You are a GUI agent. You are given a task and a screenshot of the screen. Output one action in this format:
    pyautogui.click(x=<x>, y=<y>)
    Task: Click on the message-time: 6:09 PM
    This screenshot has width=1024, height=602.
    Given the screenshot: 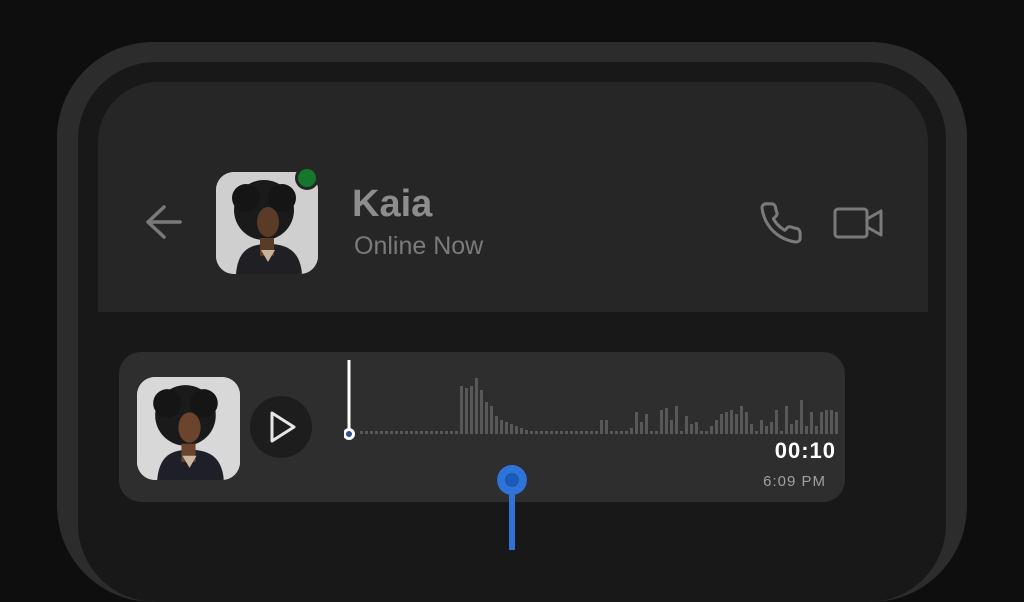 What is the action you would take?
    pyautogui.click(x=794, y=481)
    